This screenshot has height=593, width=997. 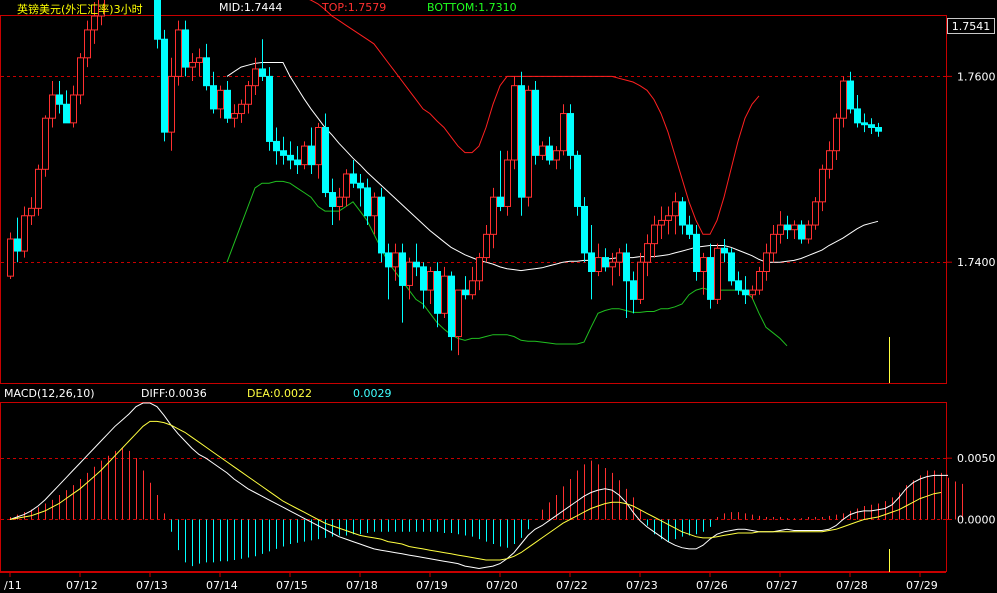 What do you see at coordinates (976, 519) in the screenshot?
I see `macd-axis-label: 0.0000` at bounding box center [976, 519].